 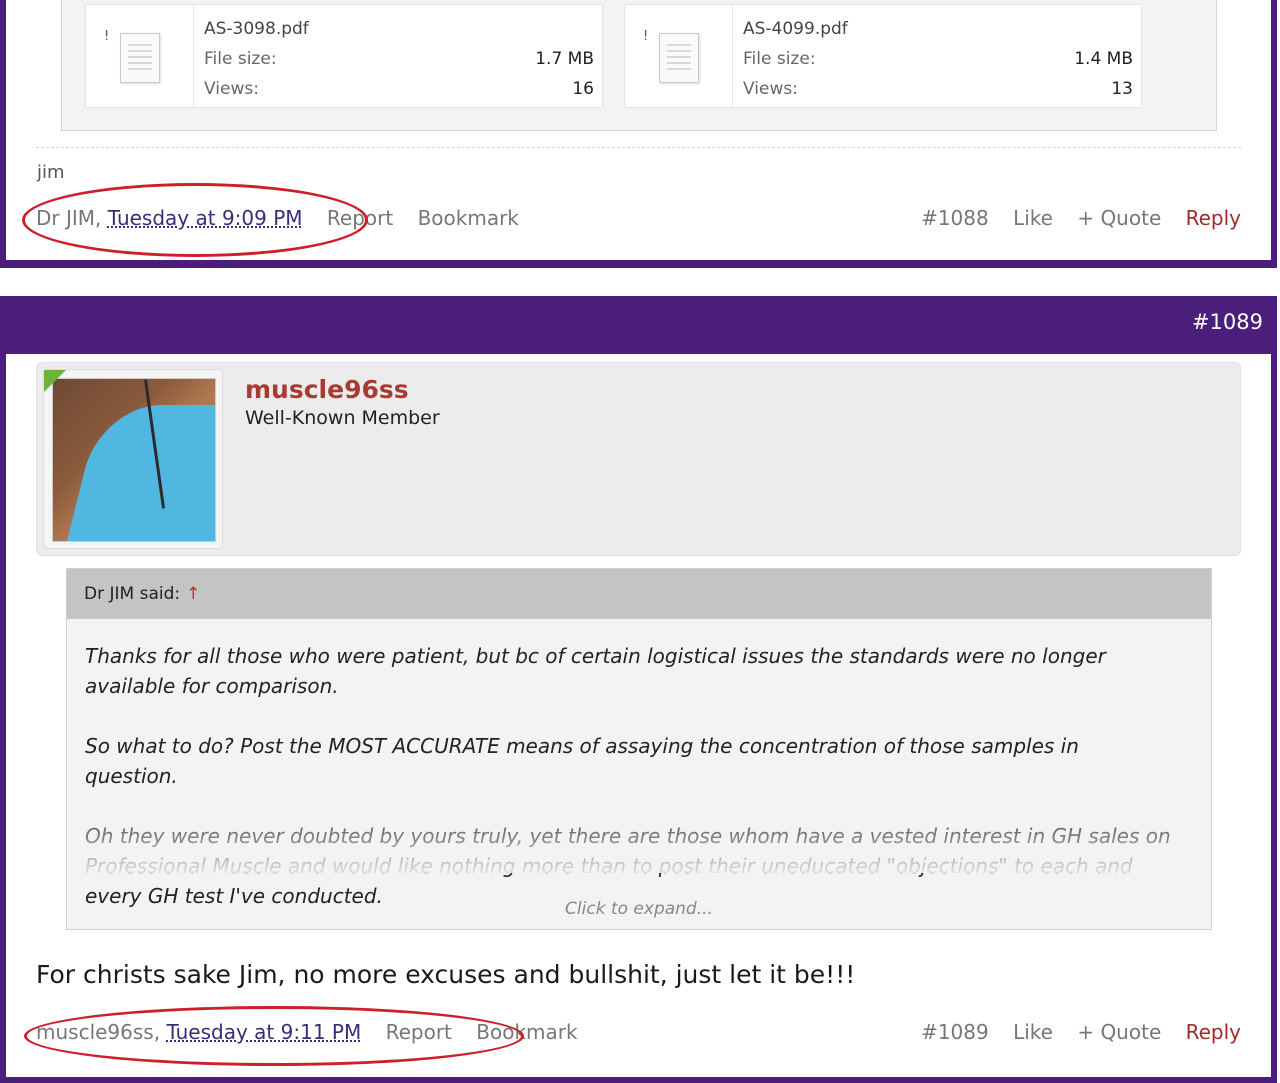 What do you see at coordinates (639, 837) in the screenshot?
I see `quote-fade-overlay` at bounding box center [639, 837].